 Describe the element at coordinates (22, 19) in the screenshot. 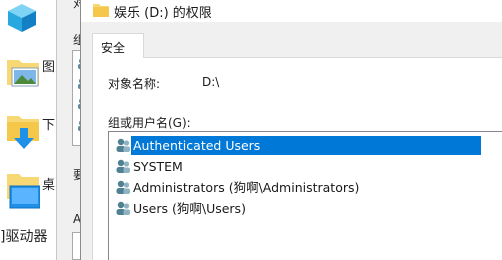

I see `cube-3d-icon` at that location.